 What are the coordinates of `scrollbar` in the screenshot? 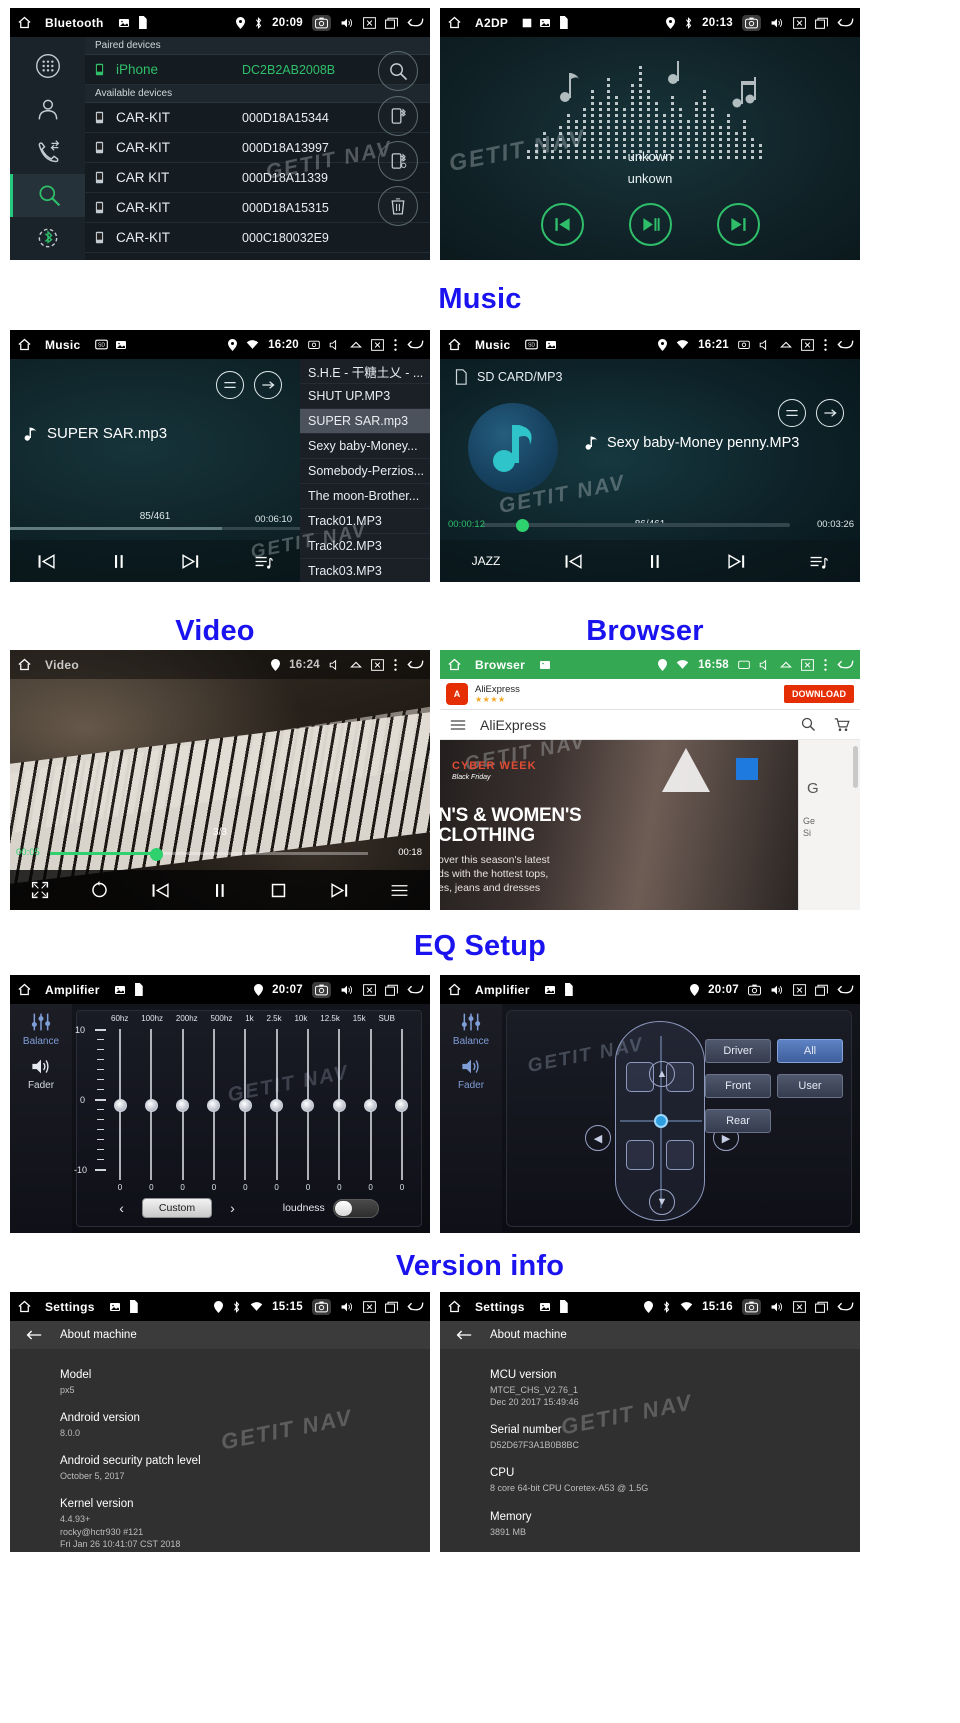 It's located at (855, 767).